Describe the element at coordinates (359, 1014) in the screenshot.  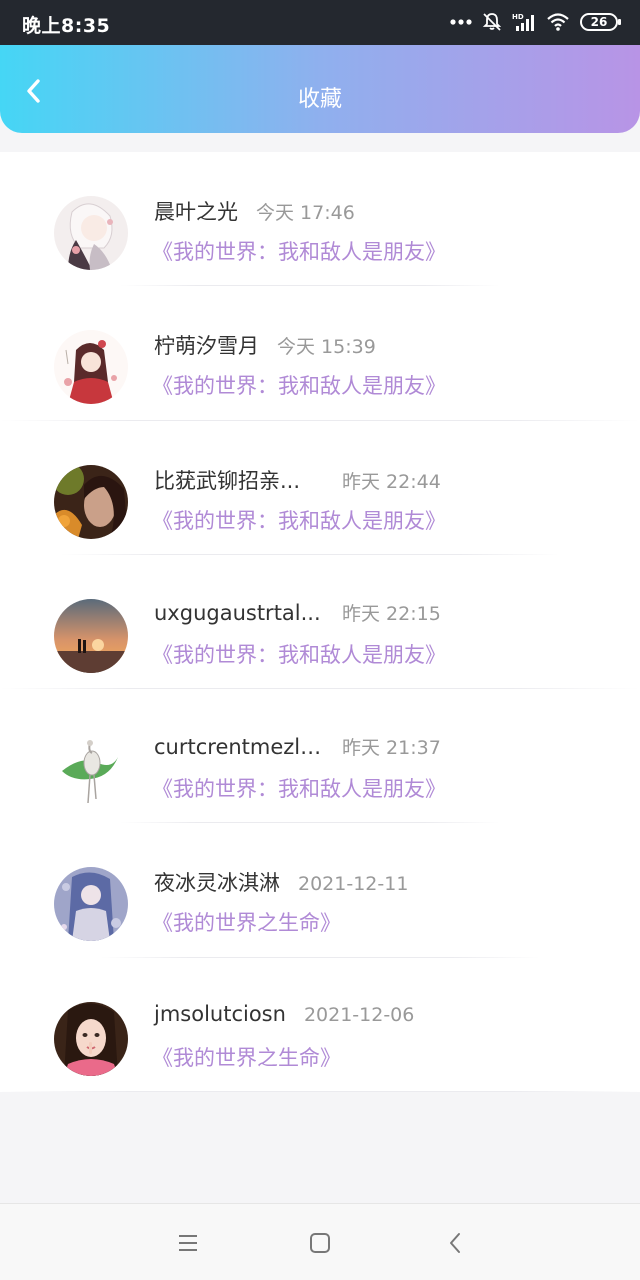
I see `timestamp: 2021-12-06` at that location.